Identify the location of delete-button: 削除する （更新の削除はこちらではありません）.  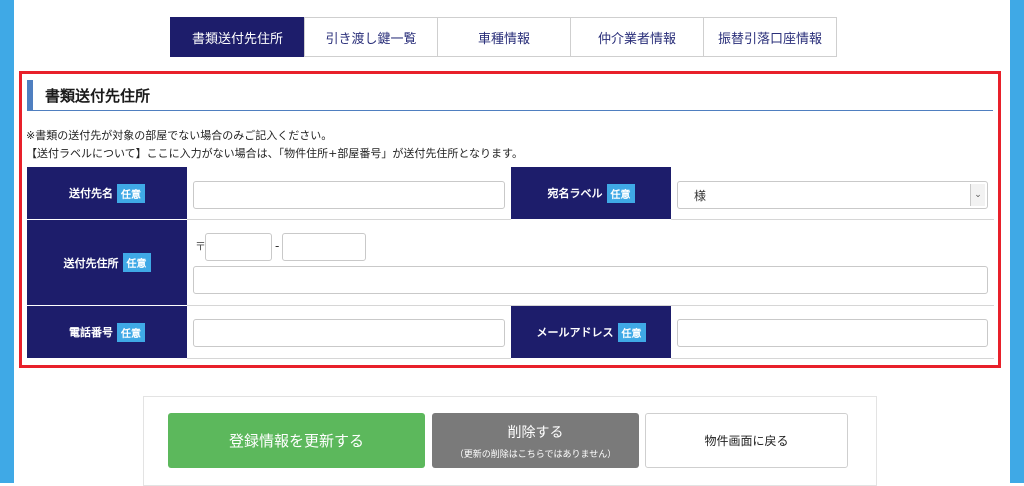
(535, 440).